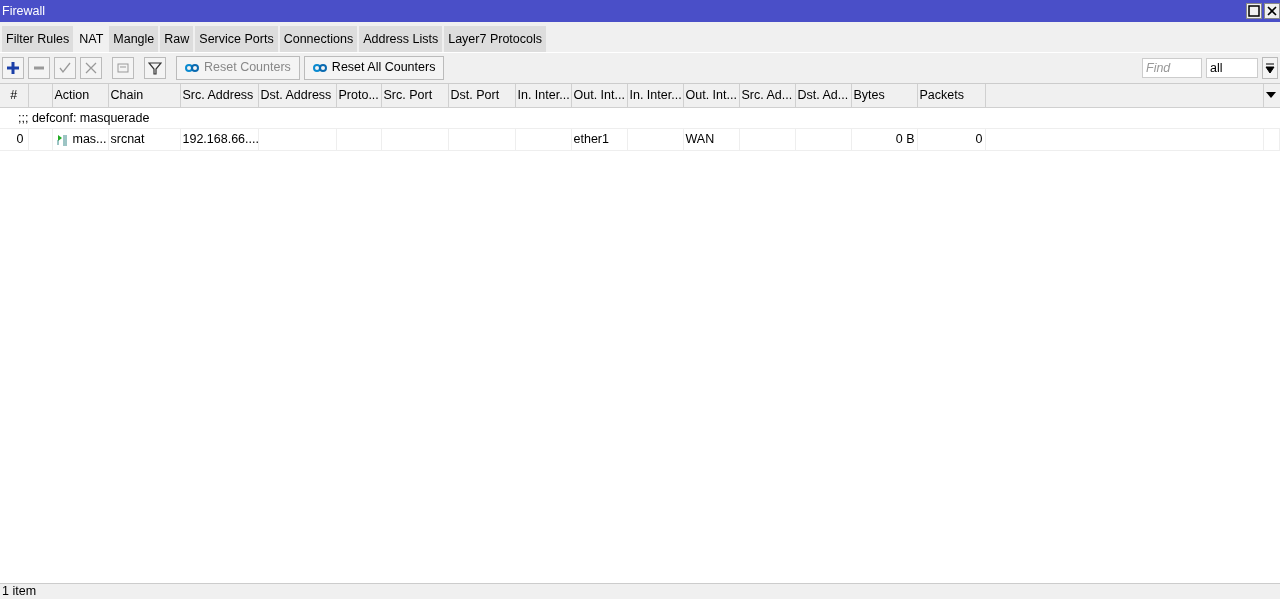 The height and width of the screenshot is (599, 1280). Describe the element at coordinates (24, 11) in the screenshot. I see `window-title: Firewall` at that location.